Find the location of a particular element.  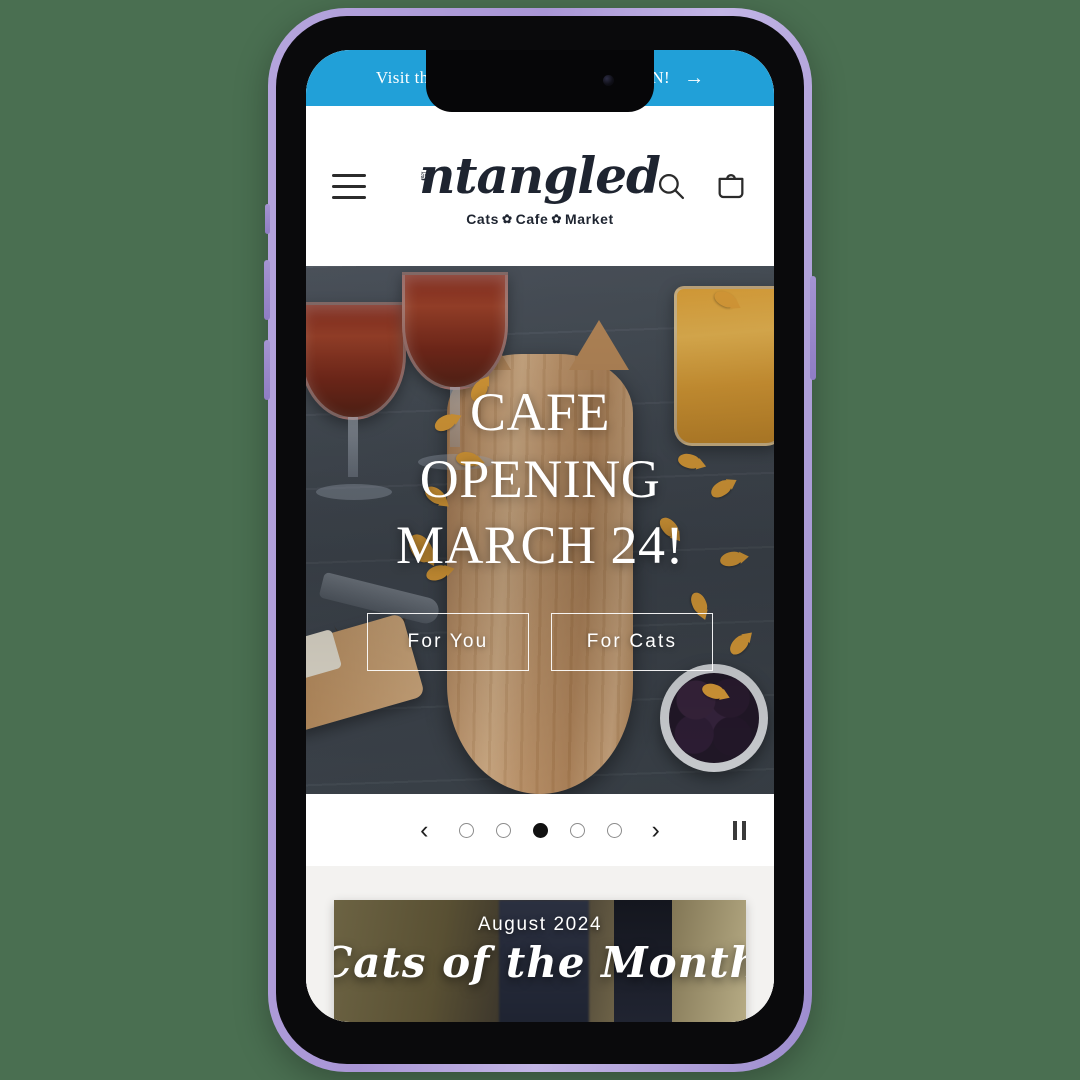

site-logo: ntangled Cats ✿ Cafe ✿ Market is located at coordinates (540, 186).